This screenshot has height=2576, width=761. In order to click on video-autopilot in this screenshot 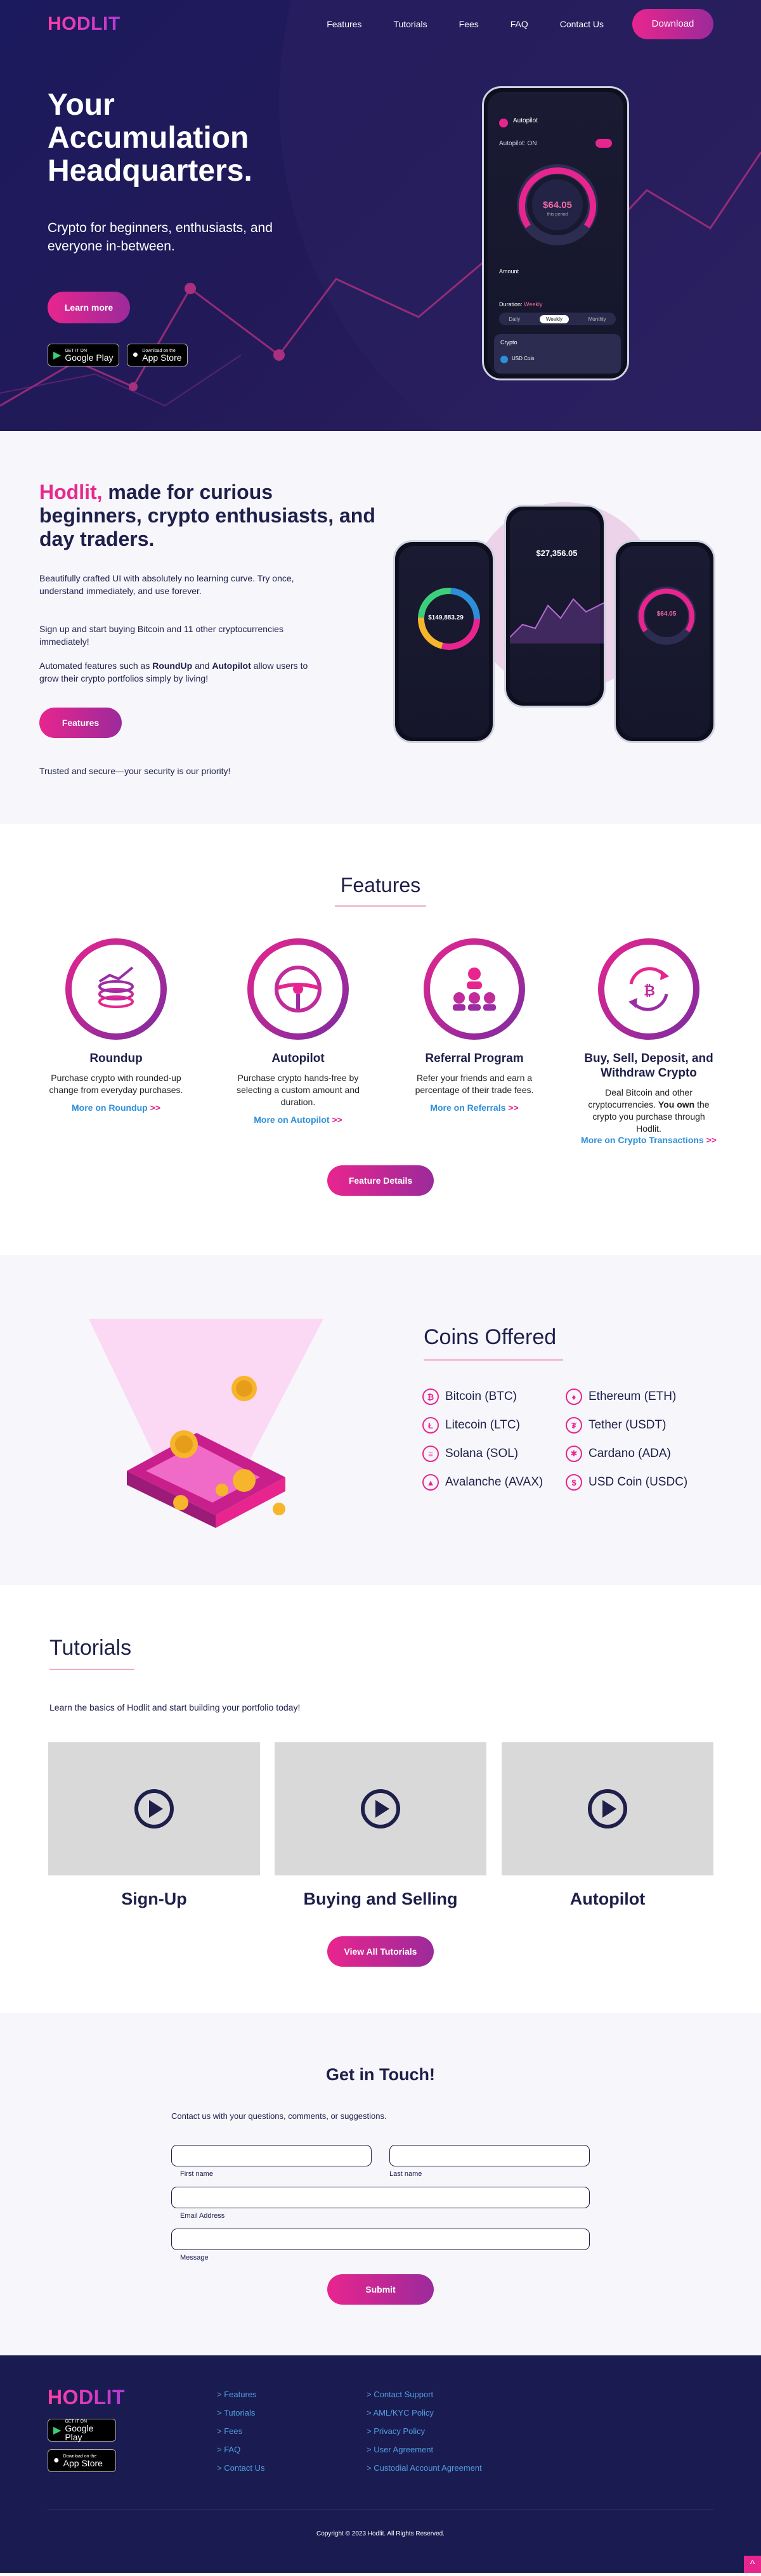, I will do `click(607, 1809)`.